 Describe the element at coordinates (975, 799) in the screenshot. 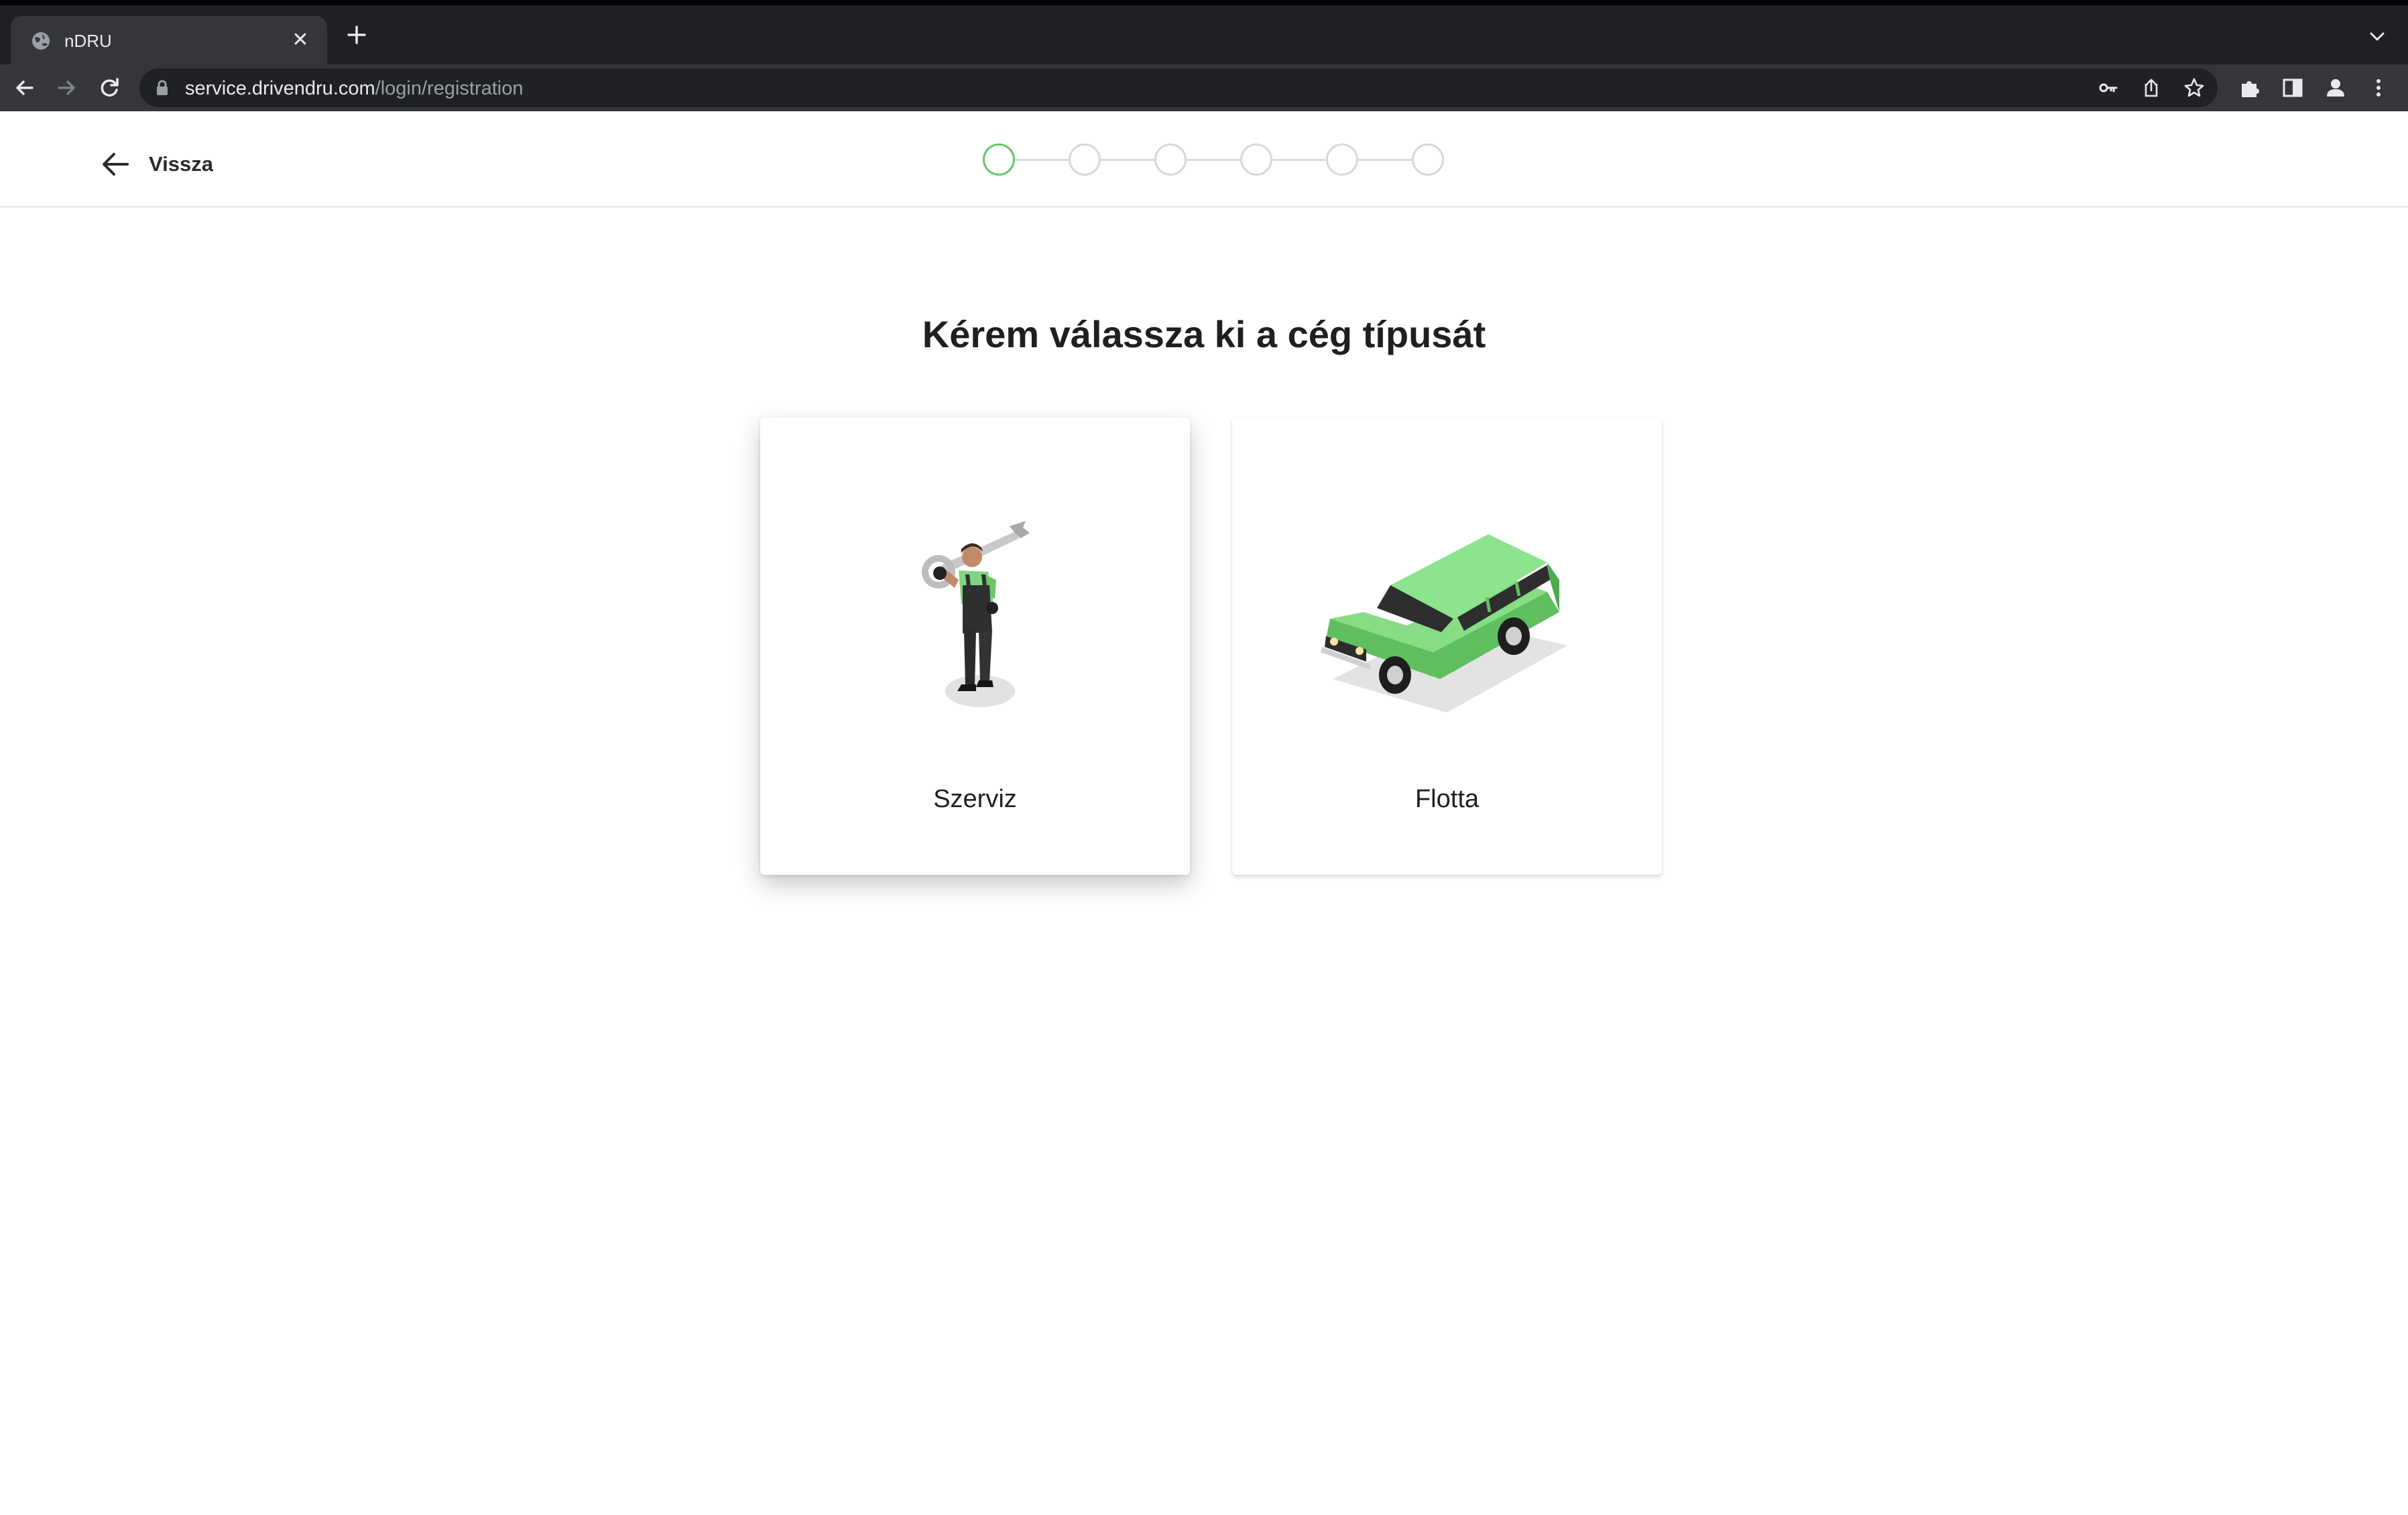

I see `option-label: Szerviz` at that location.